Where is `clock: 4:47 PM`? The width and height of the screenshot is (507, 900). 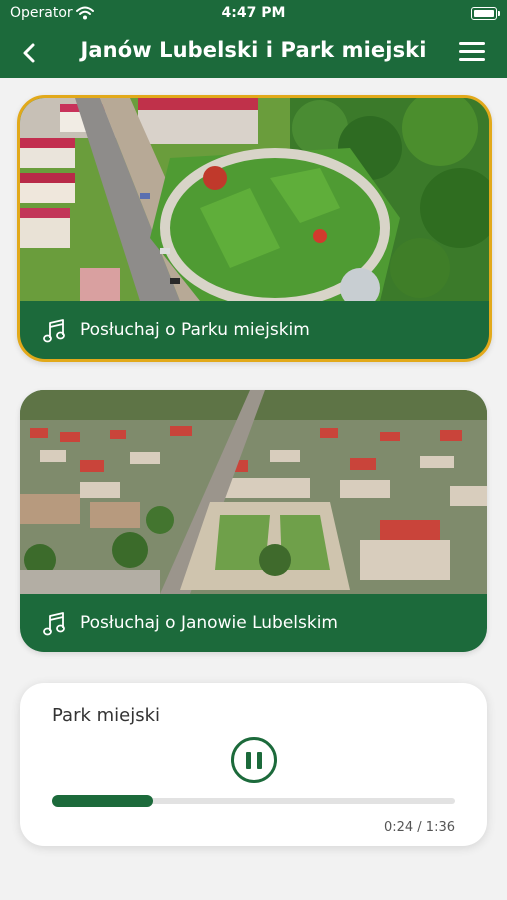 clock: 4:47 PM is located at coordinates (253, 13).